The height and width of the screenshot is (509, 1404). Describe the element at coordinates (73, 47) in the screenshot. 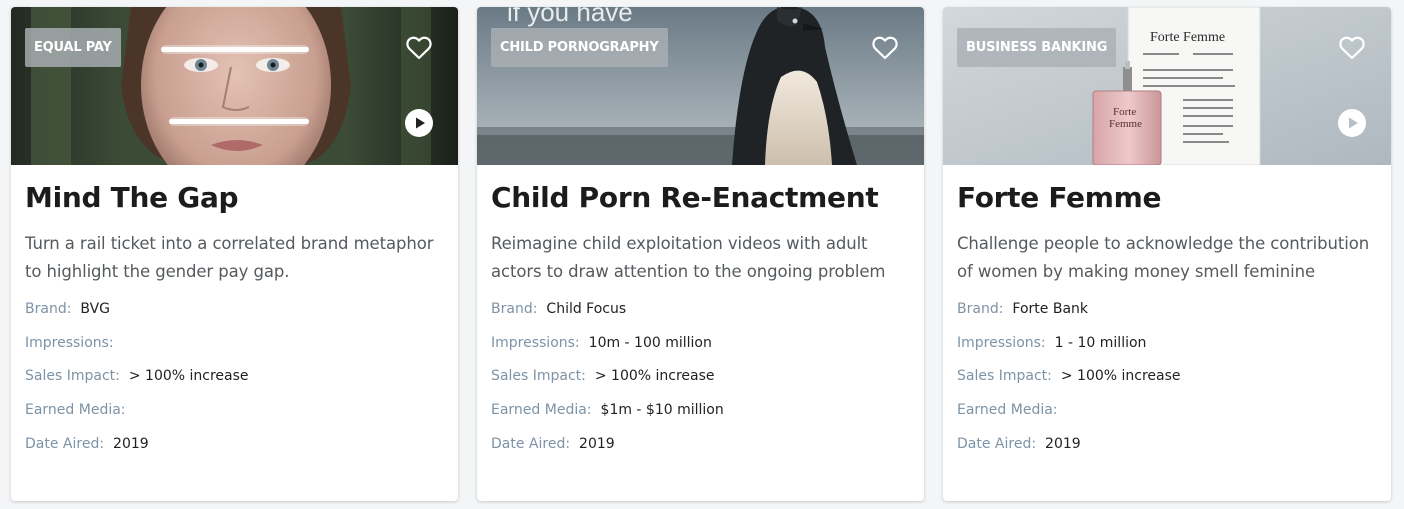

I see `category-tag: EQUAL PAY` at that location.